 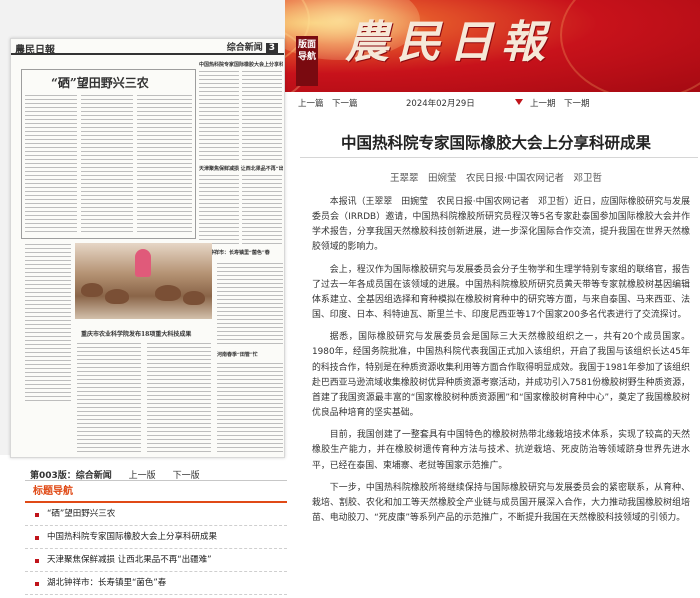 I want to click on headline-nav-item: 天津聚焦保鲜减损 让西北果品不再“出疆难”, so click(x=156, y=560).